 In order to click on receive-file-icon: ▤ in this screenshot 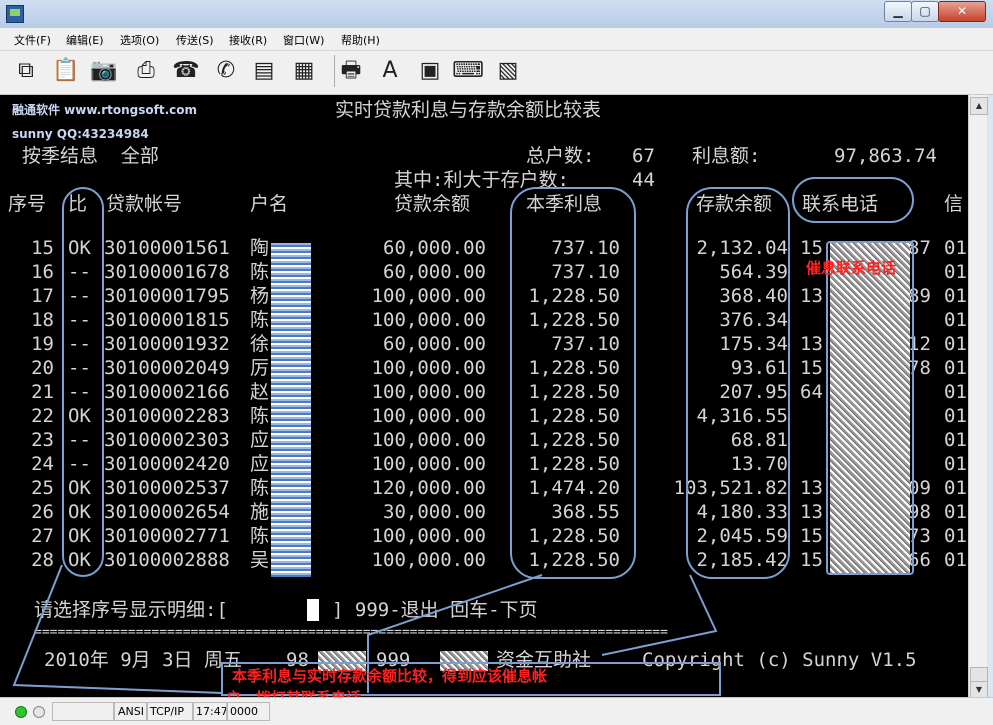, I will do `click(264, 71)`.